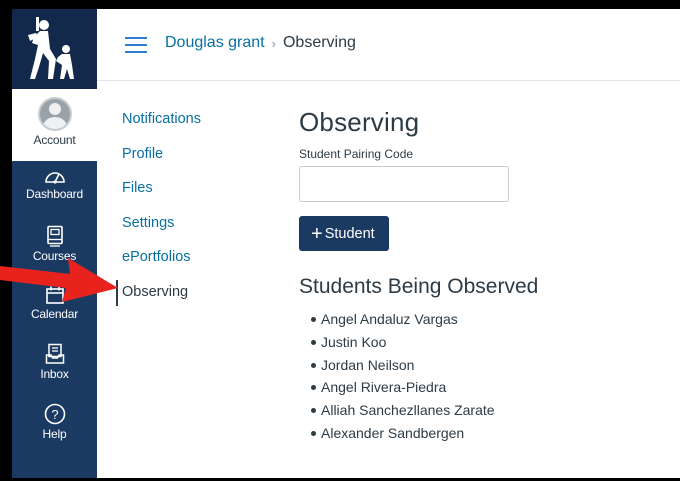  I want to click on avatar-icon, so click(54, 114).